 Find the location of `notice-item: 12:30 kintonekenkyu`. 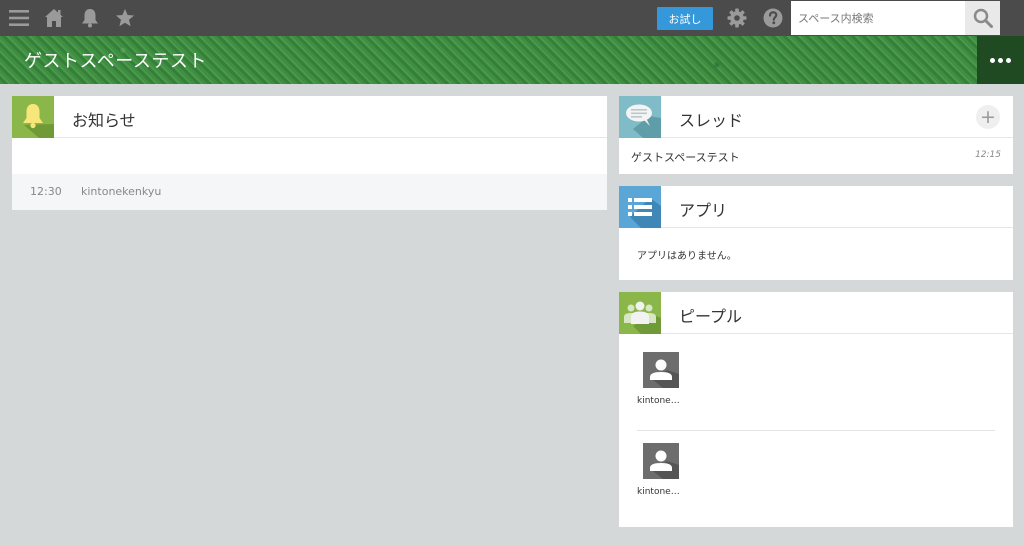

notice-item: 12:30 kintonekenkyu is located at coordinates (309, 192).